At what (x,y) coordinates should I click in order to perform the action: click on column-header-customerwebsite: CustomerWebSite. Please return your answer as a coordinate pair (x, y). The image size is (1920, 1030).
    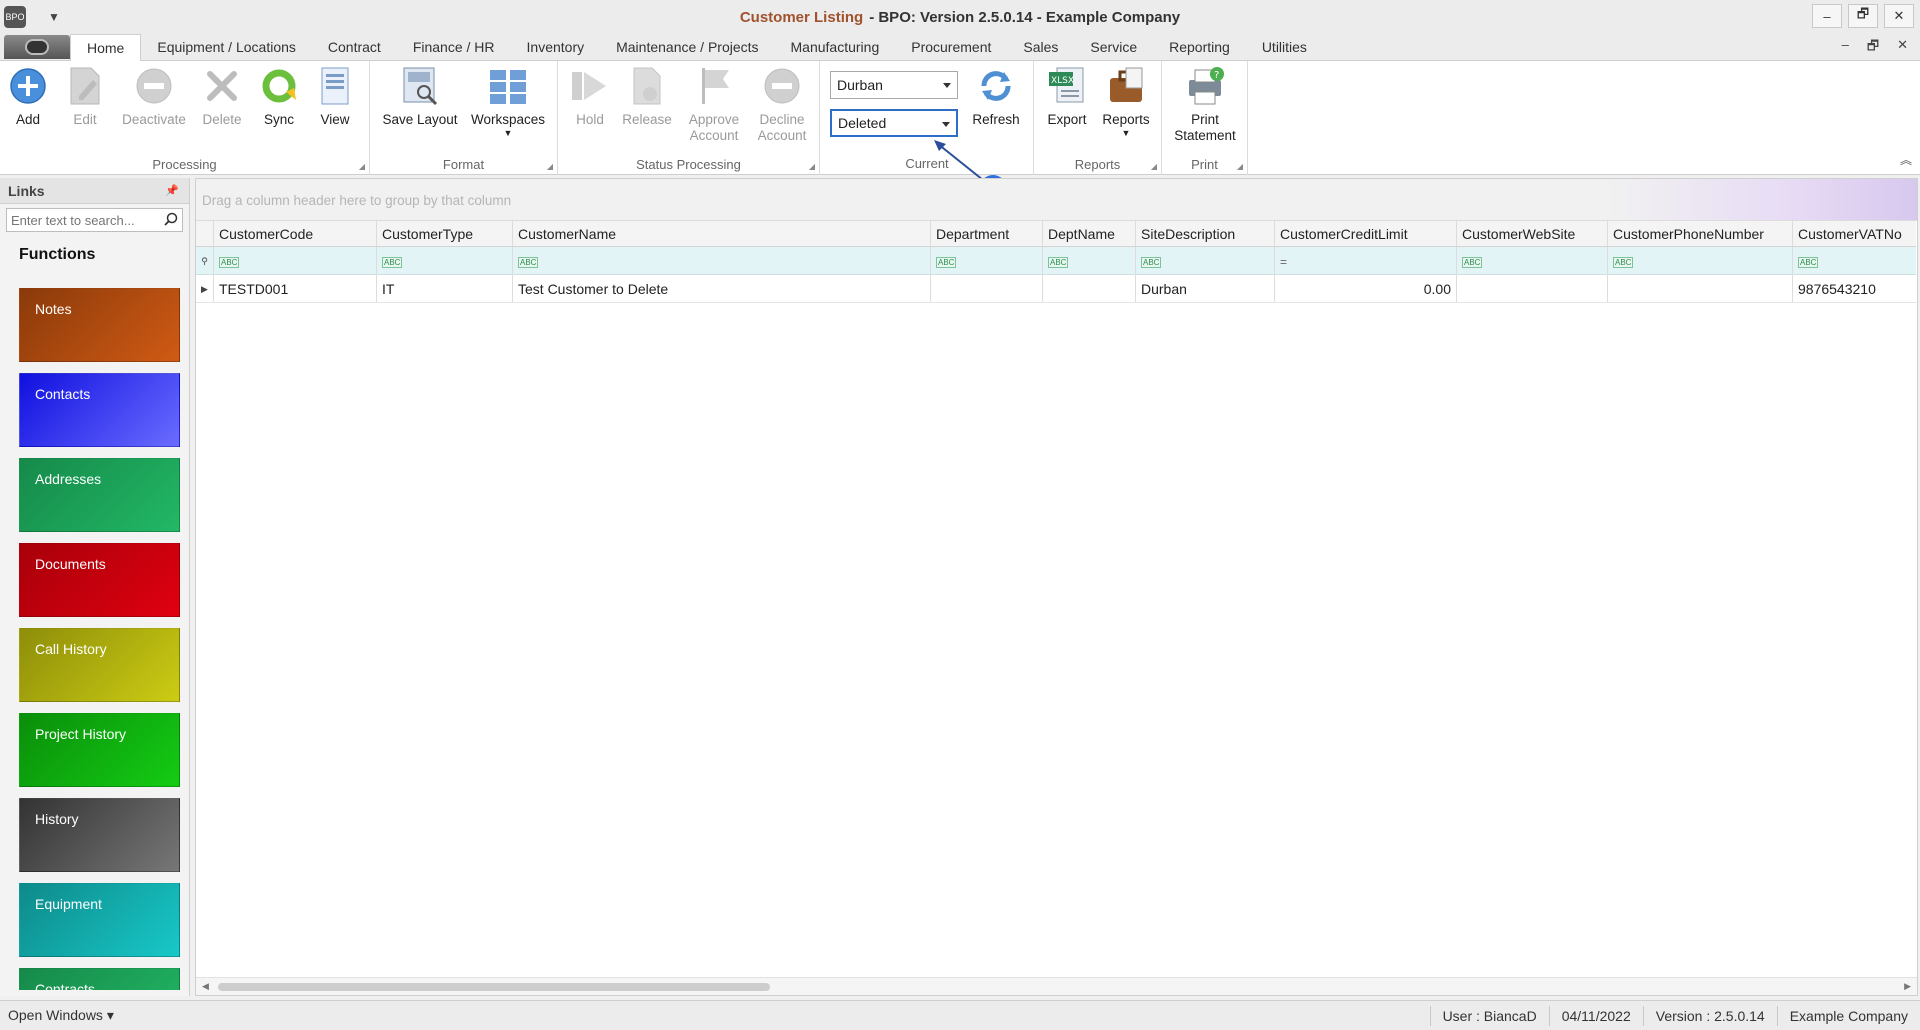
    Looking at the image, I should click on (1532, 233).